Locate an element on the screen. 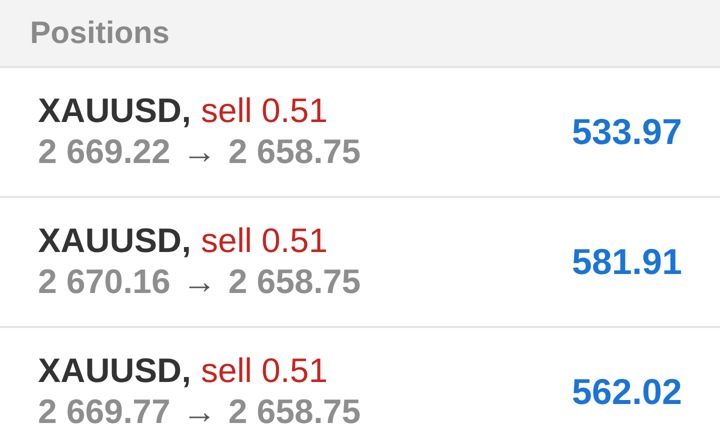  profit-value: 581.91 is located at coordinates (627, 262).